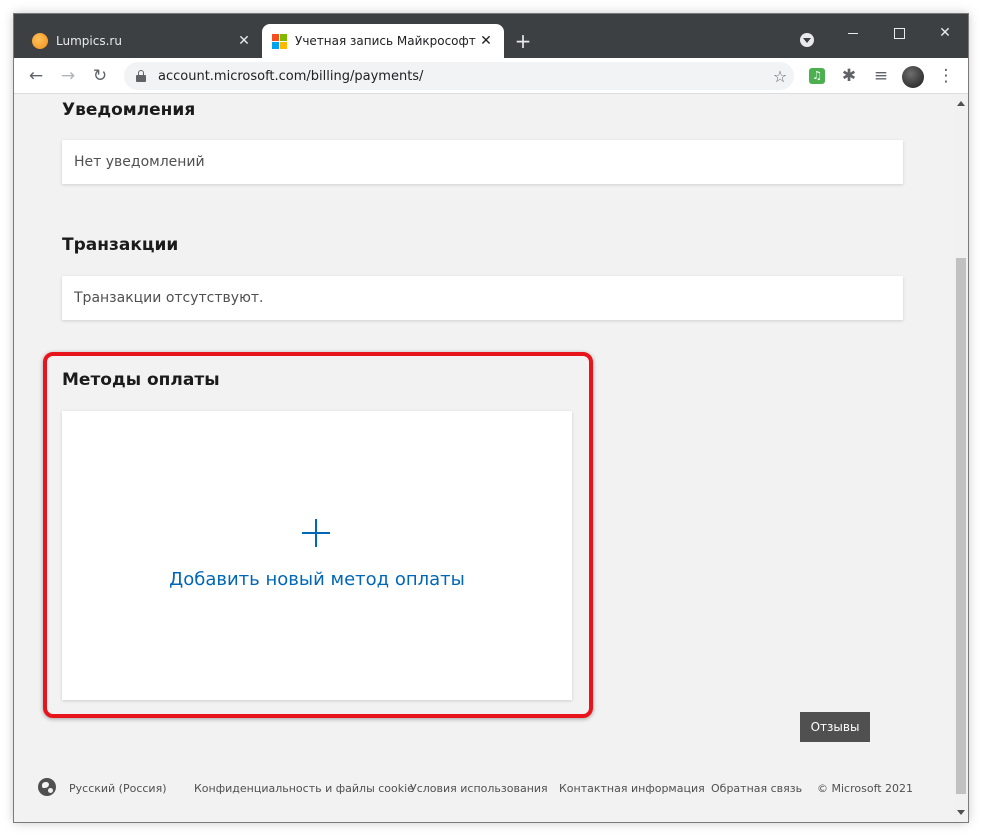 The height and width of the screenshot is (836, 982). What do you see at coordinates (279, 41) in the screenshot?
I see `microsoft-favicon-icon` at bounding box center [279, 41].